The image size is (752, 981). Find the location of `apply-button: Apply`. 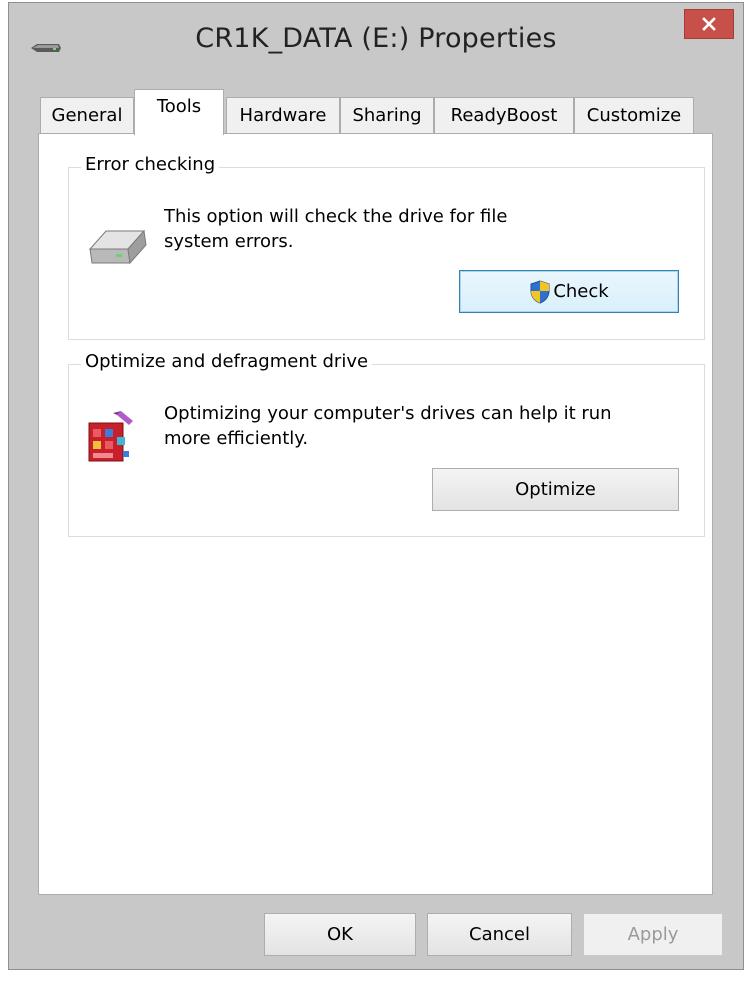

apply-button: Apply is located at coordinates (653, 934).